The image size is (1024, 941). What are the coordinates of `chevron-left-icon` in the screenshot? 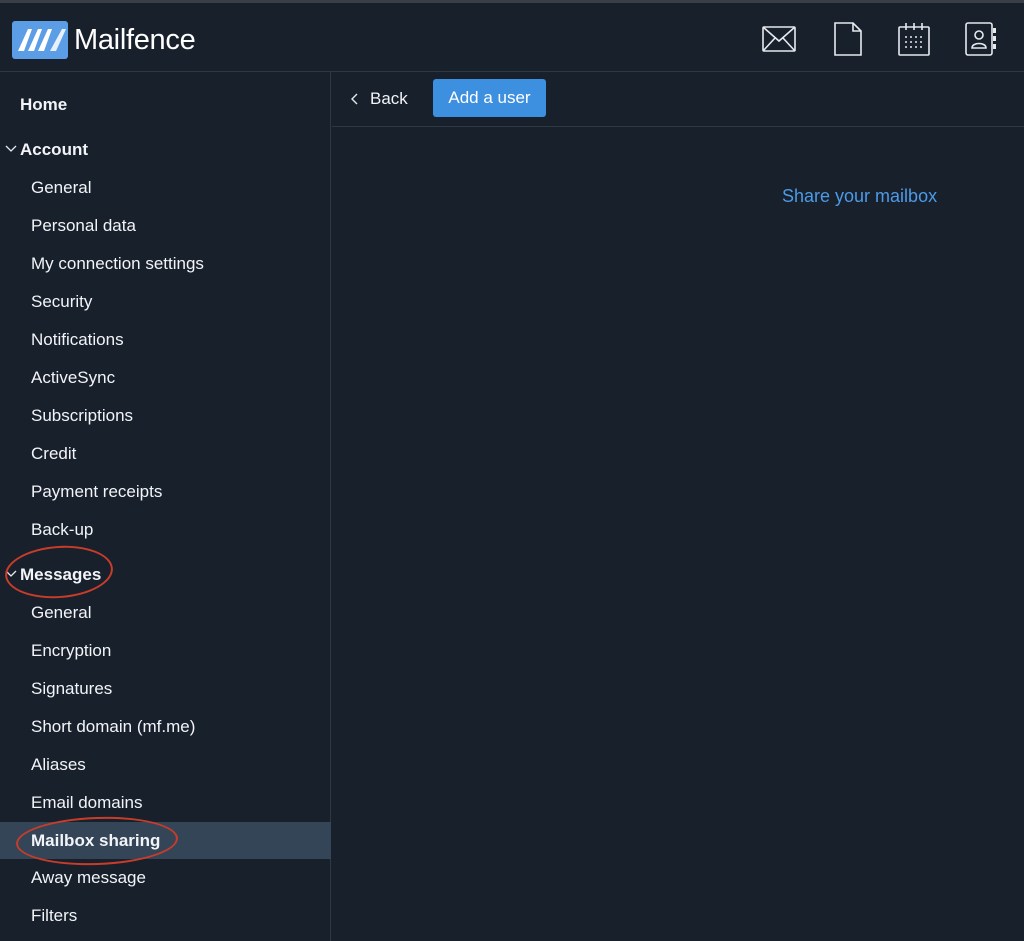 It's located at (354, 99).